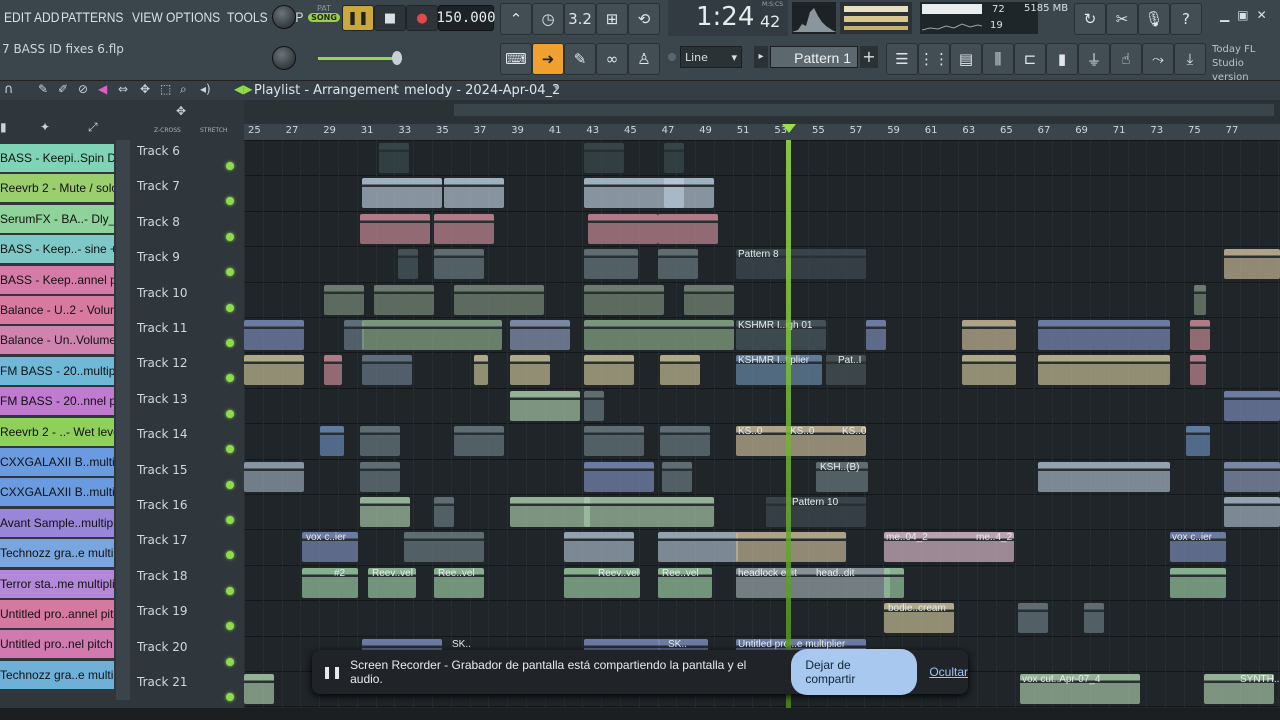 The width and height of the screenshot is (1280, 720). I want to click on mute-tool-icon: ◀, so click(102, 89).